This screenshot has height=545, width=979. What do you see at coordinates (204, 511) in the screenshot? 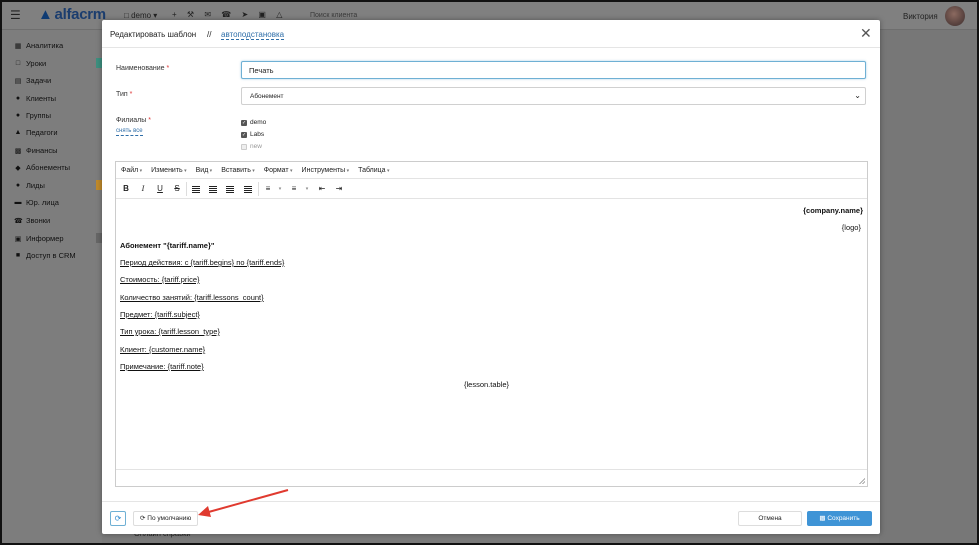
I see `arrow-head-icon` at bounding box center [204, 511].